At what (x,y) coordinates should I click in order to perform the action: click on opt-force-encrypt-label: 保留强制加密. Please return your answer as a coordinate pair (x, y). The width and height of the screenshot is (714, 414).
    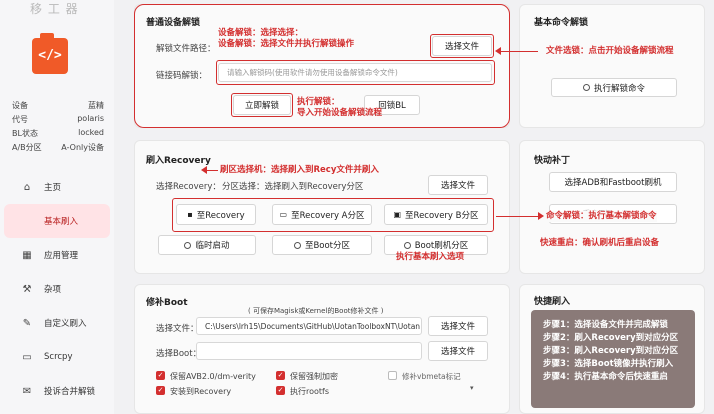
    Looking at the image, I should click on (314, 376).